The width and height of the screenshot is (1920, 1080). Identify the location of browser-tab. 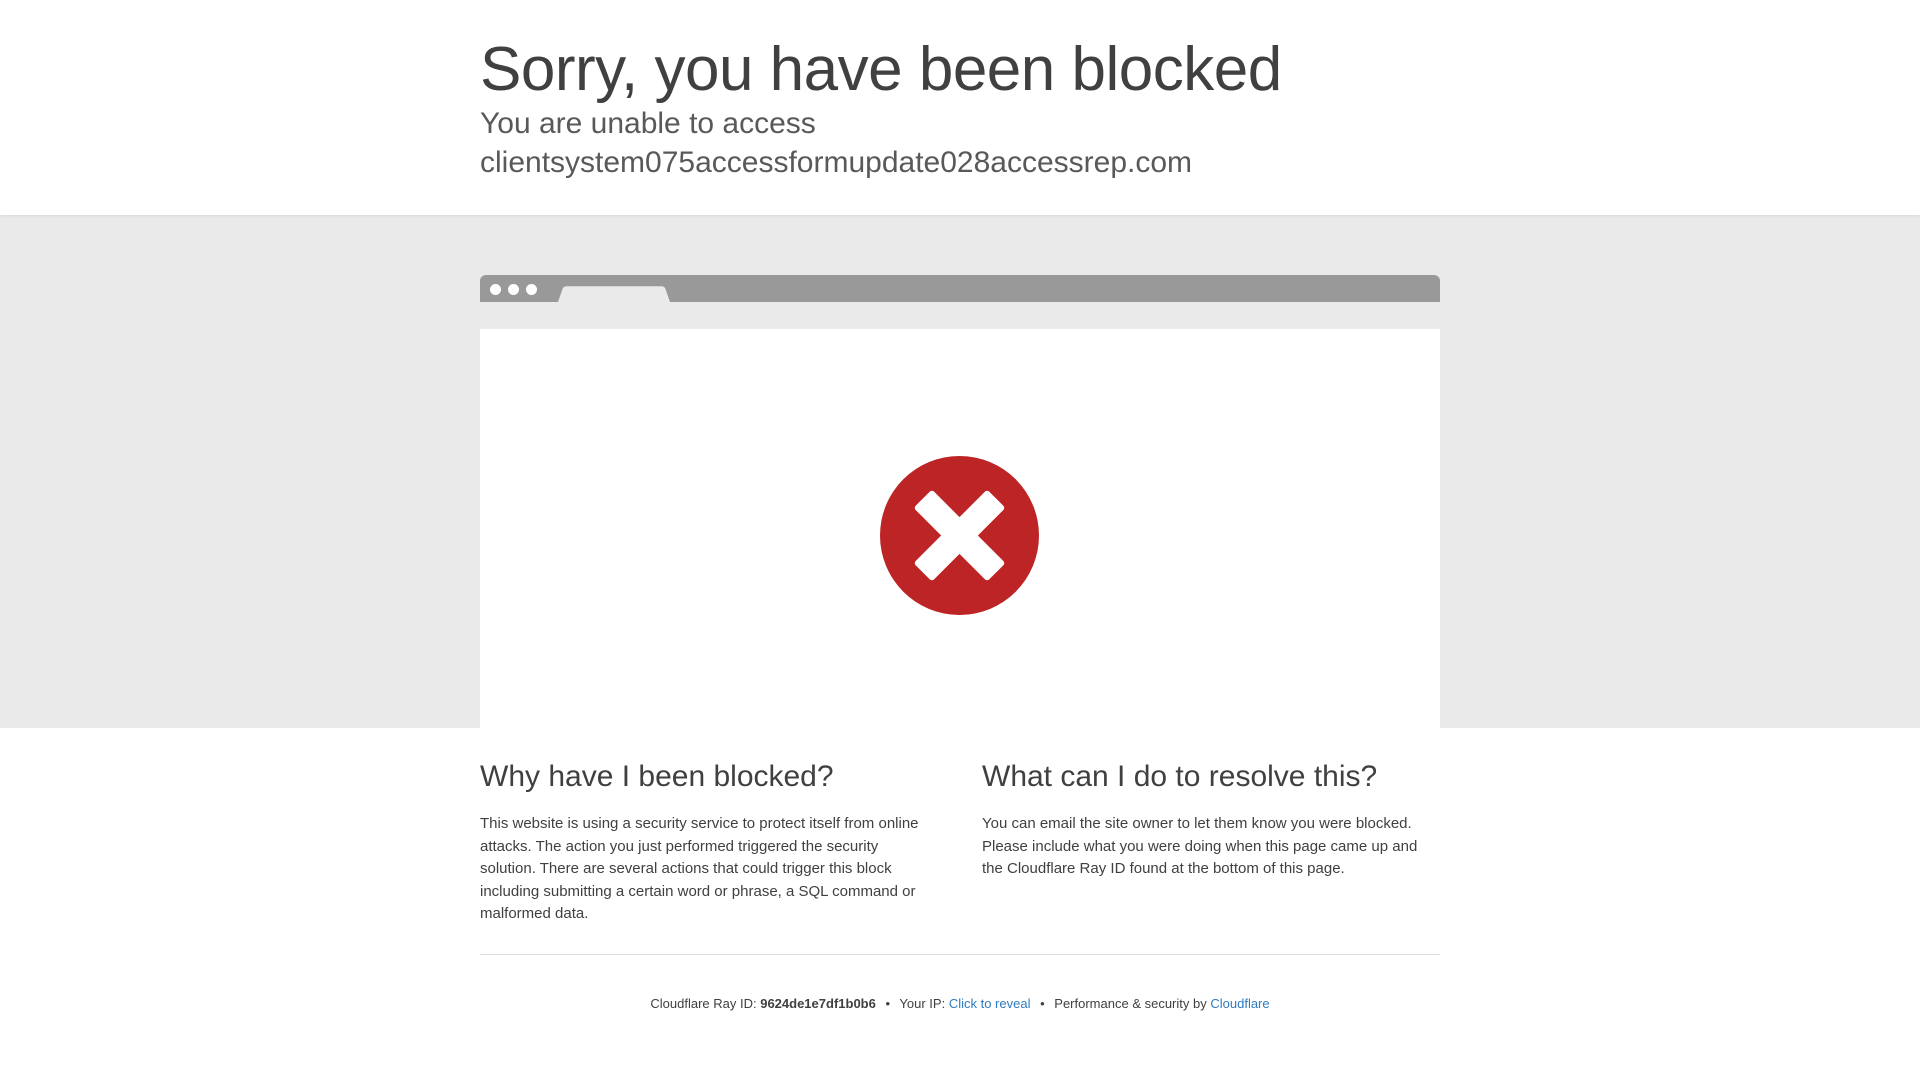
(614, 294).